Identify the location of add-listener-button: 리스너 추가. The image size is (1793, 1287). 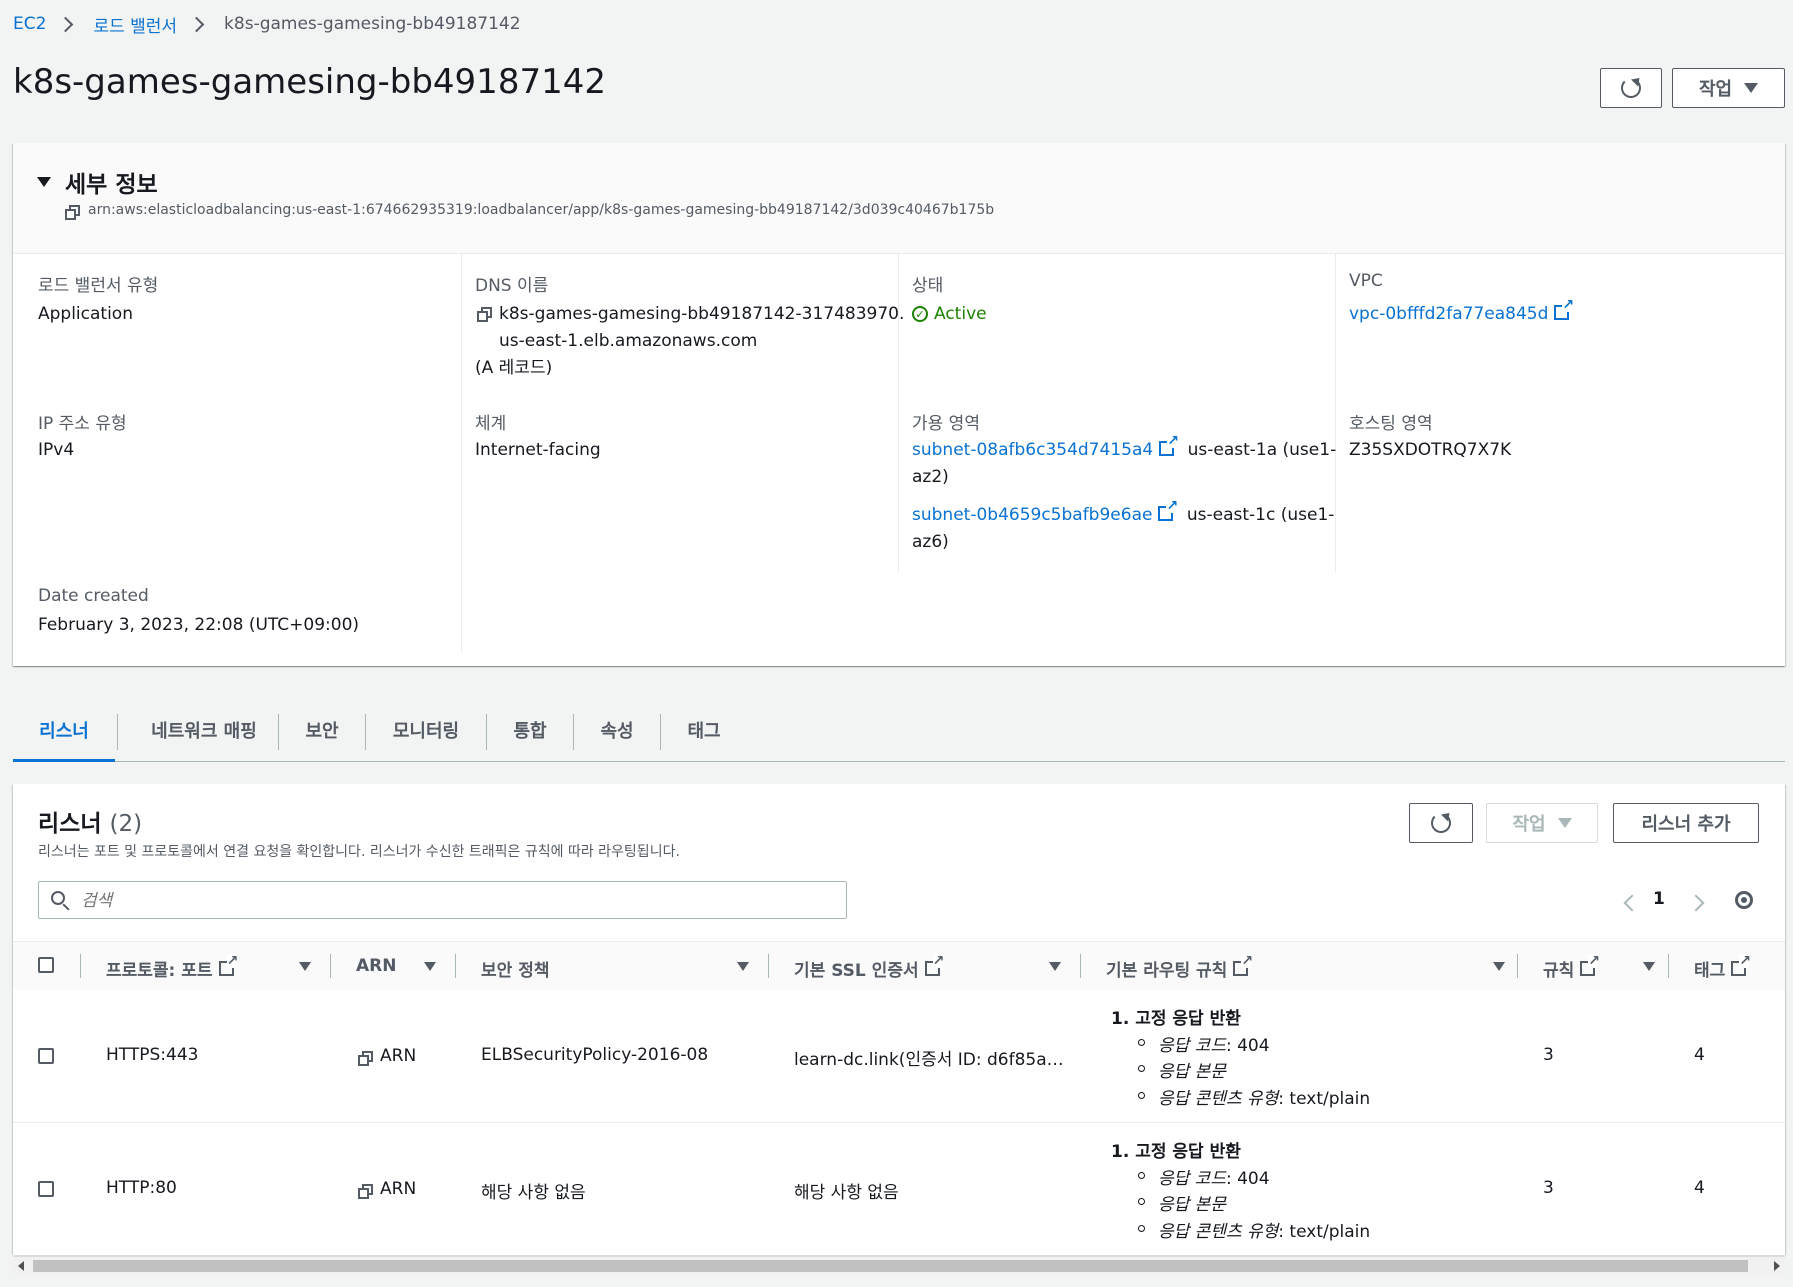
(1686, 823).